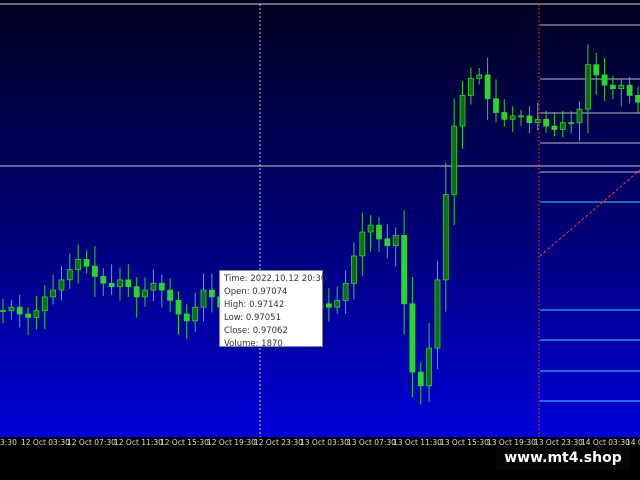  I want to click on time-axis-tick: 12 Oct 03:30, so click(45, 442).